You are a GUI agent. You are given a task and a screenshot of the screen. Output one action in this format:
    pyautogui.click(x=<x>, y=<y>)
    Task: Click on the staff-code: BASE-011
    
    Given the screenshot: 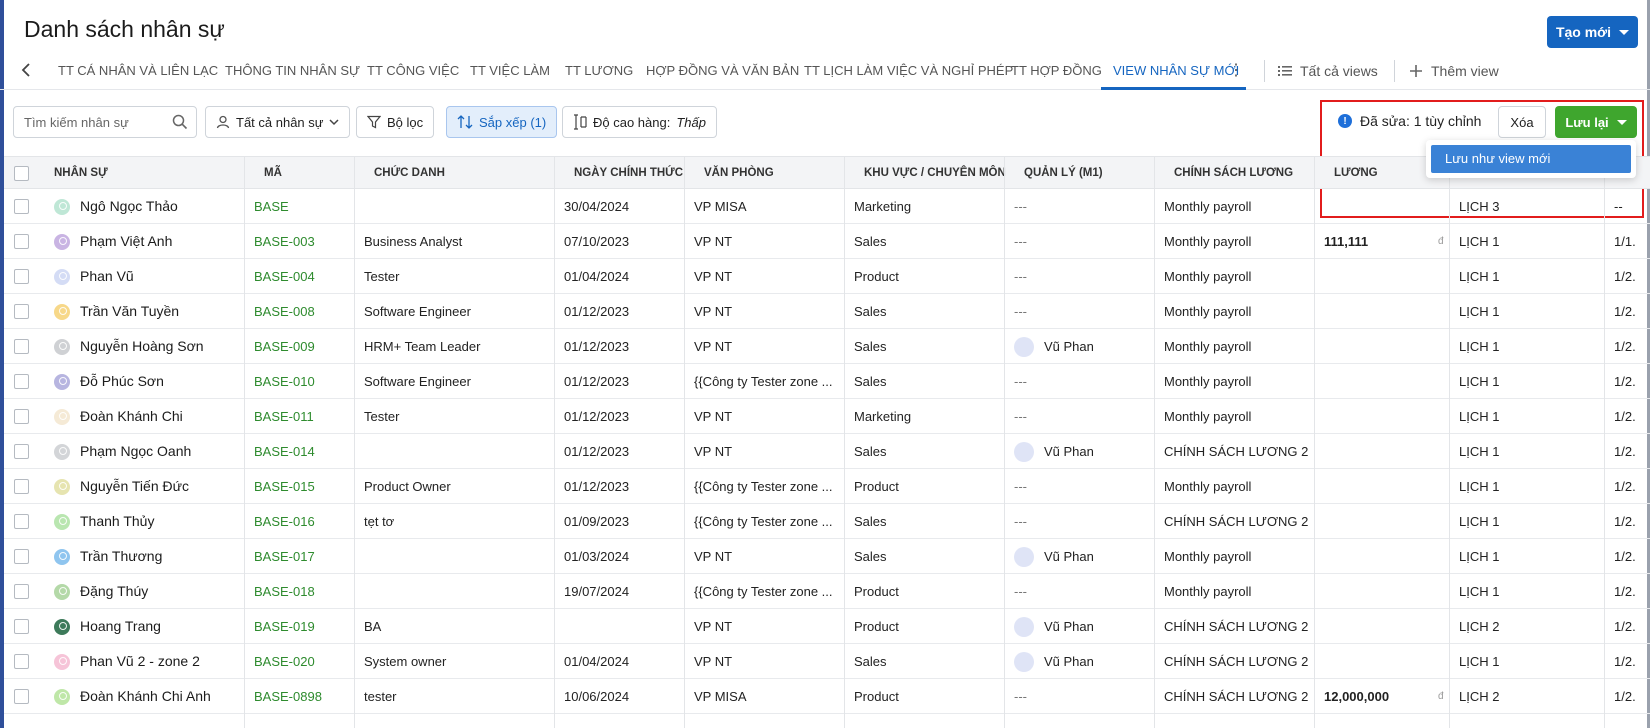 What is the action you would take?
    pyautogui.click(x=284, y=416)
    